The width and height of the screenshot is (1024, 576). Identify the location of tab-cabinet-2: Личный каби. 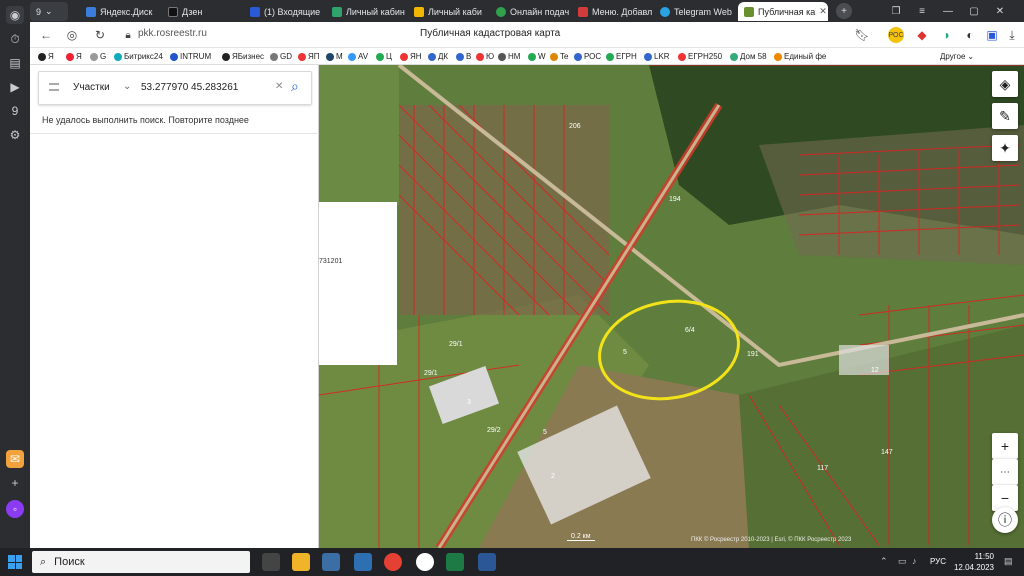
(448, 11).